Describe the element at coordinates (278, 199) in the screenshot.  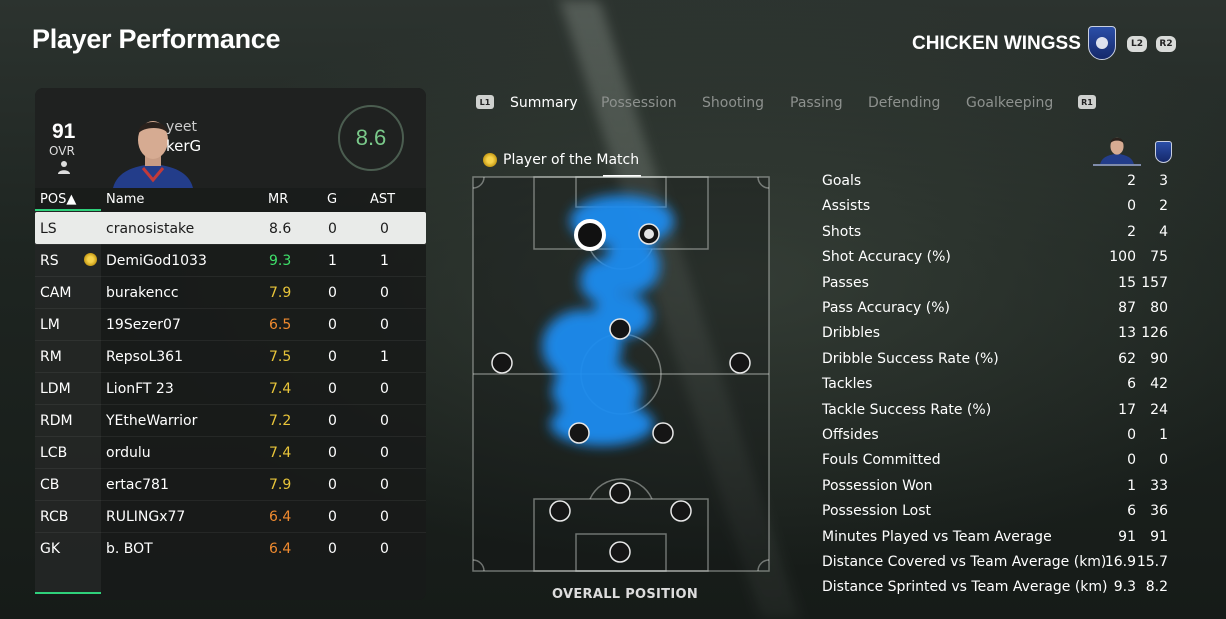
I see `col-header-mr: MR` at that location.